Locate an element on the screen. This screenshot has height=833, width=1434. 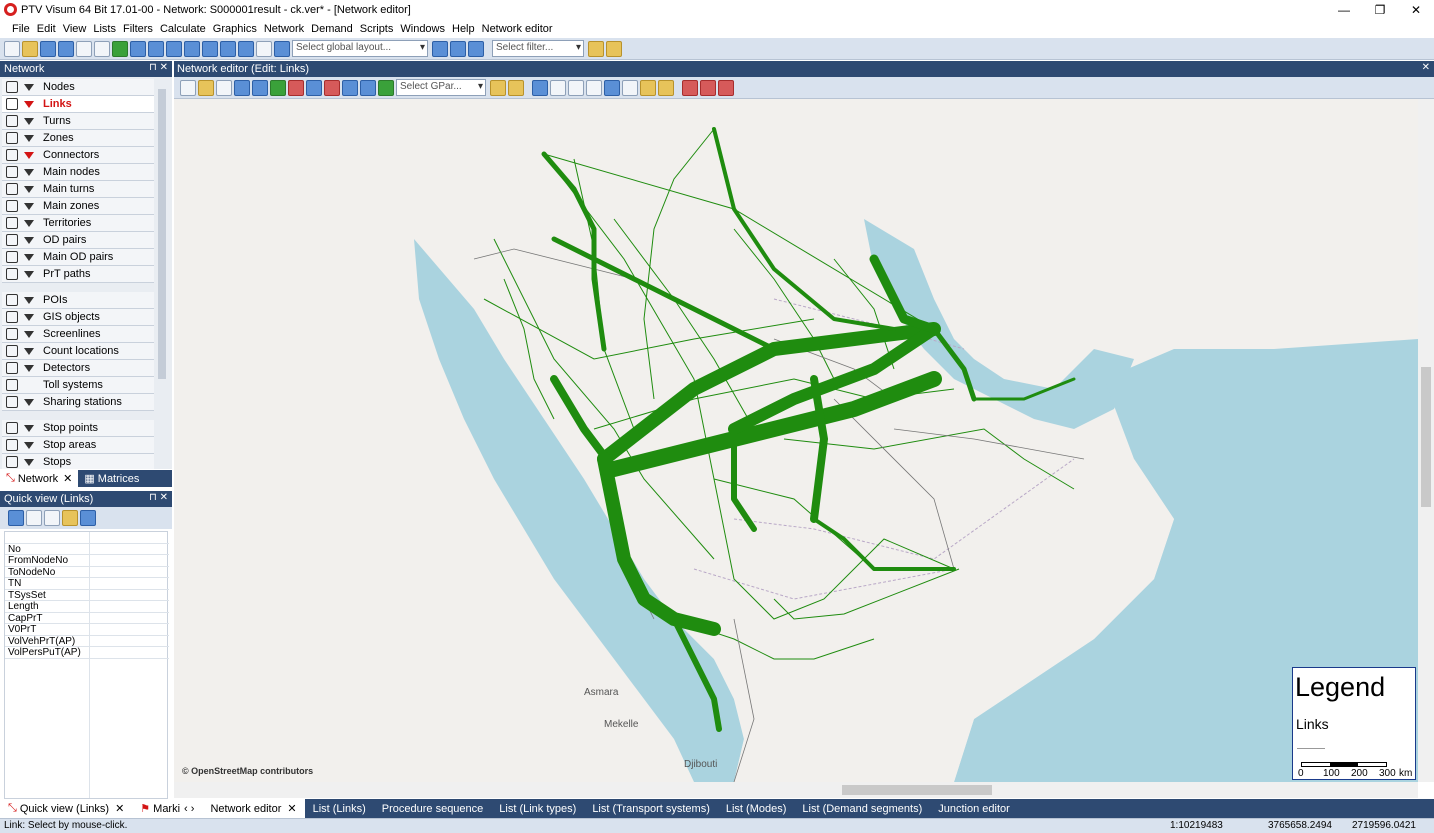
network-item-main-nodes: Main nodes is located at coordinates (78, 172).